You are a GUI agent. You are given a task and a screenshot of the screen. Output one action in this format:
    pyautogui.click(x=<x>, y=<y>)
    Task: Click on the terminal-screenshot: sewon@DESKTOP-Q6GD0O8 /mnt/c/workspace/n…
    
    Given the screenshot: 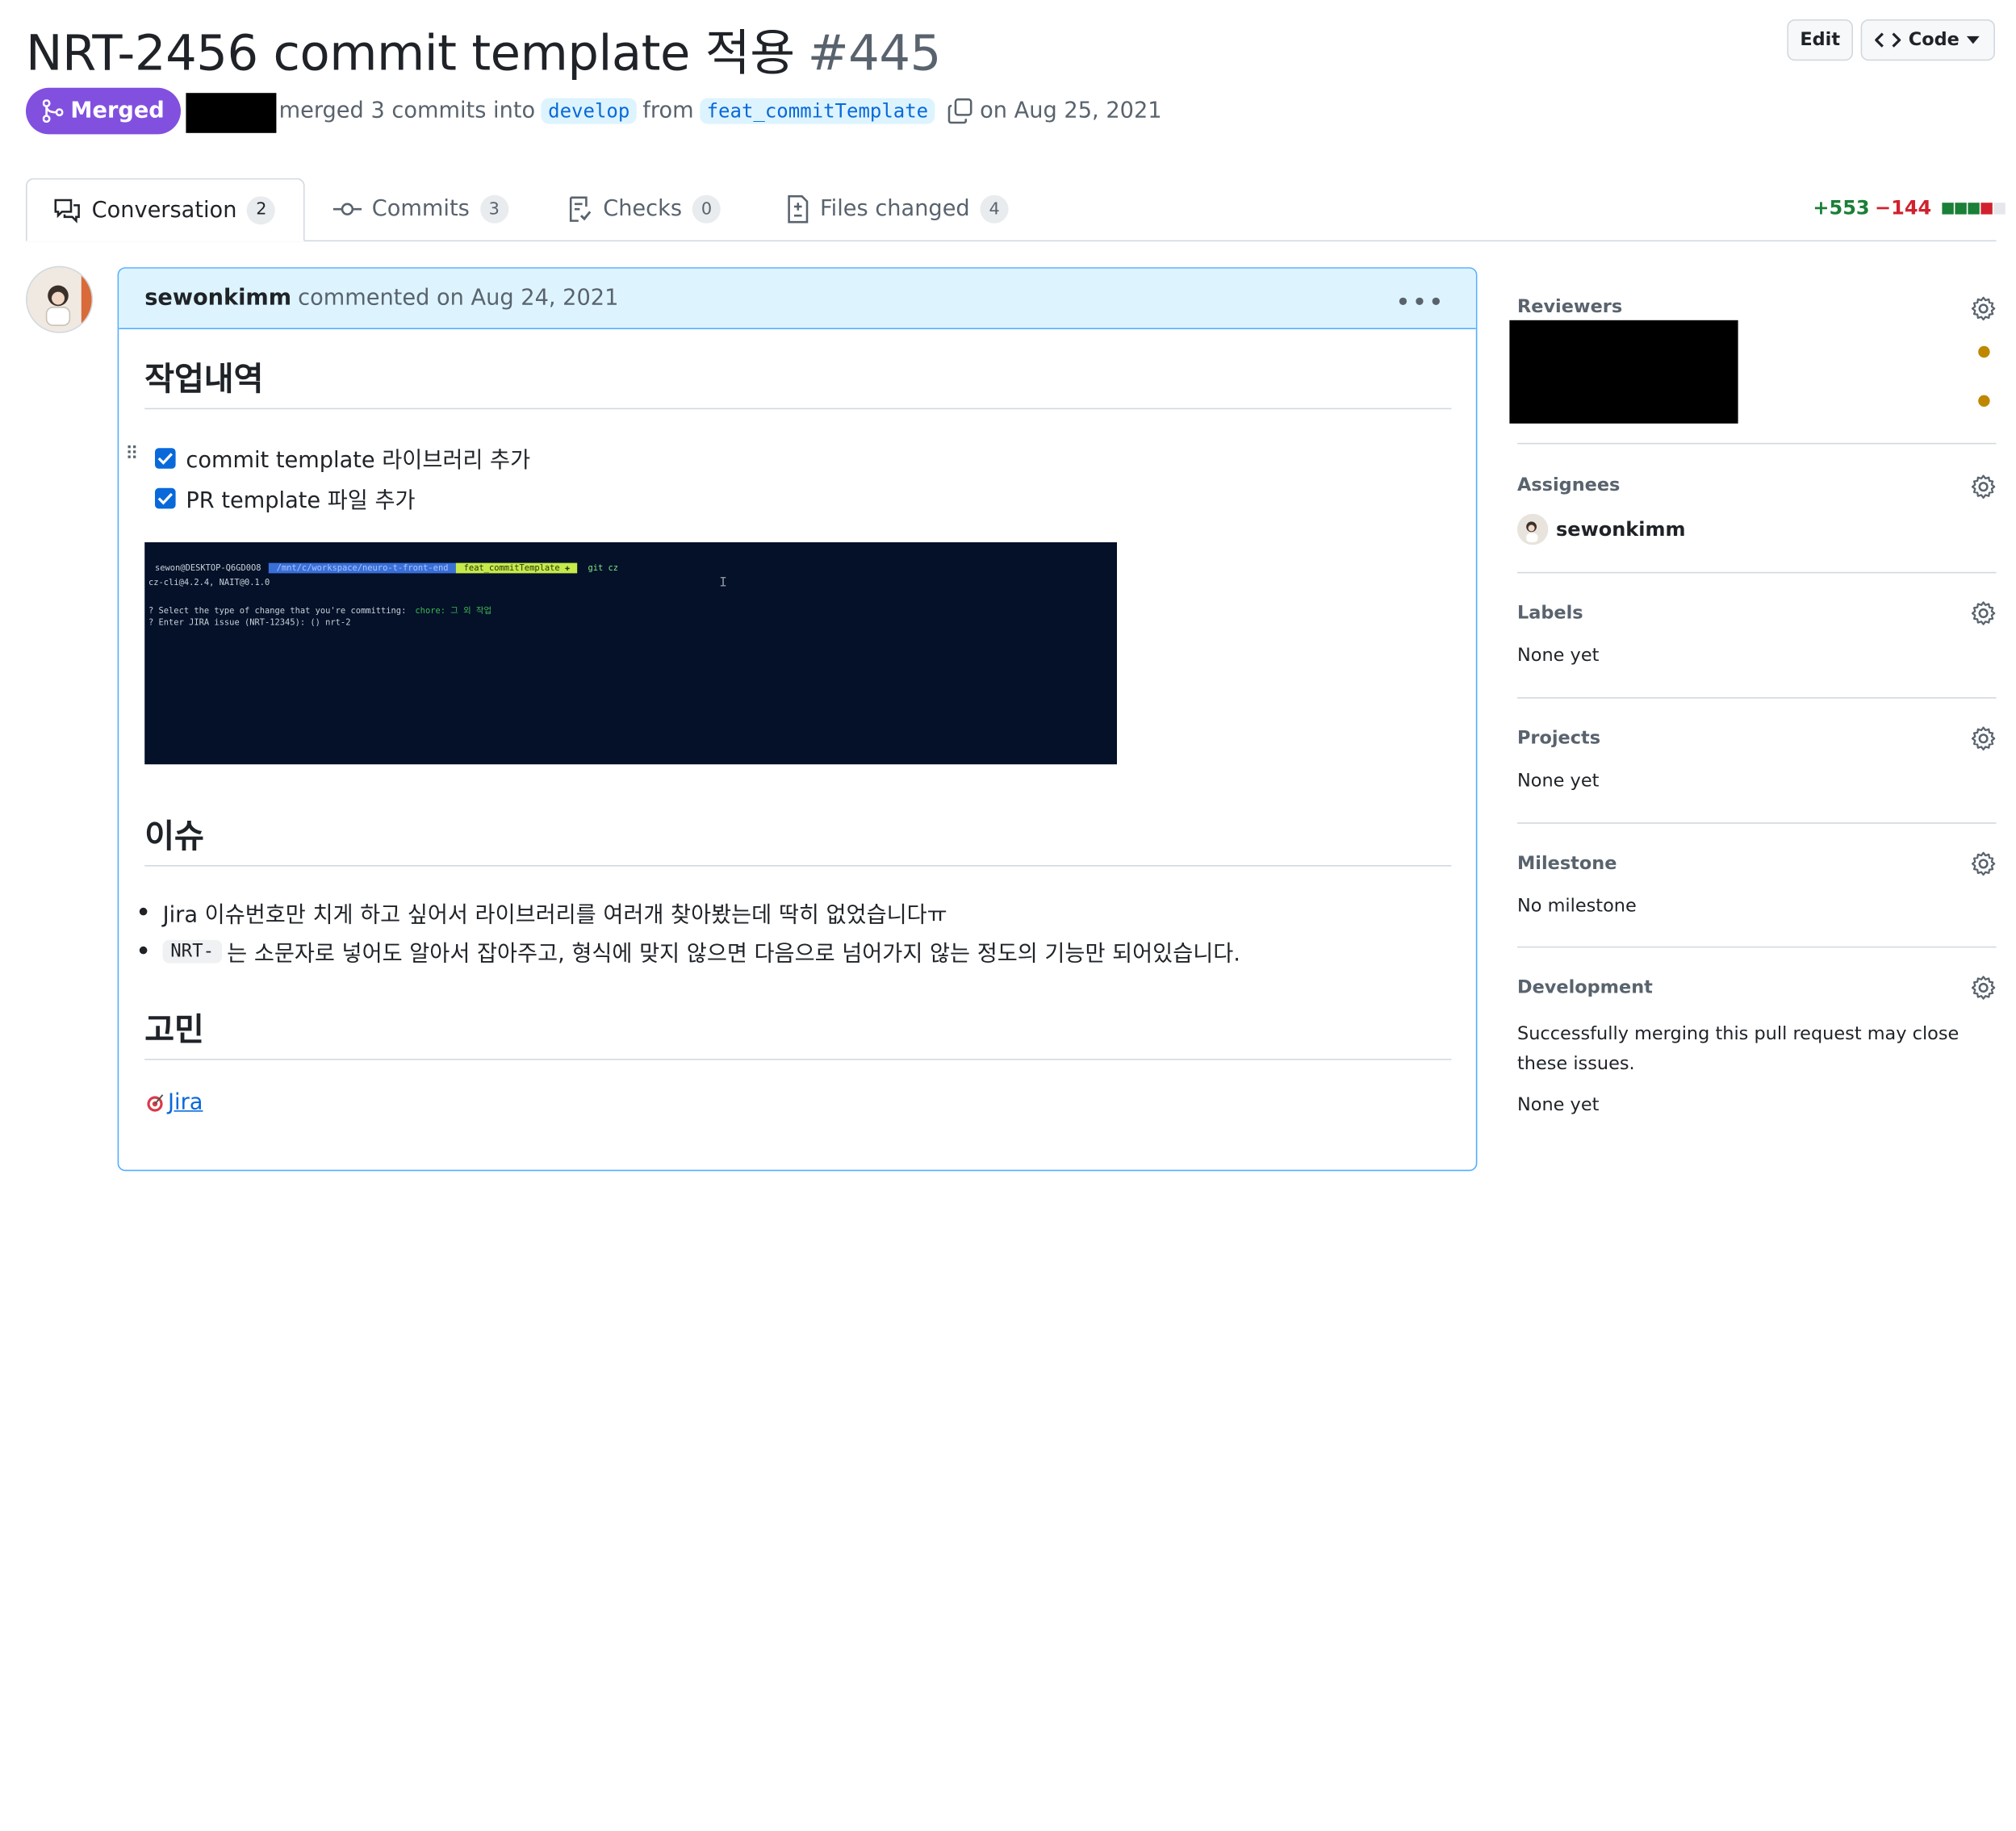 What is the action you would take?
    pyautogui.click(x=631, y=653)
    